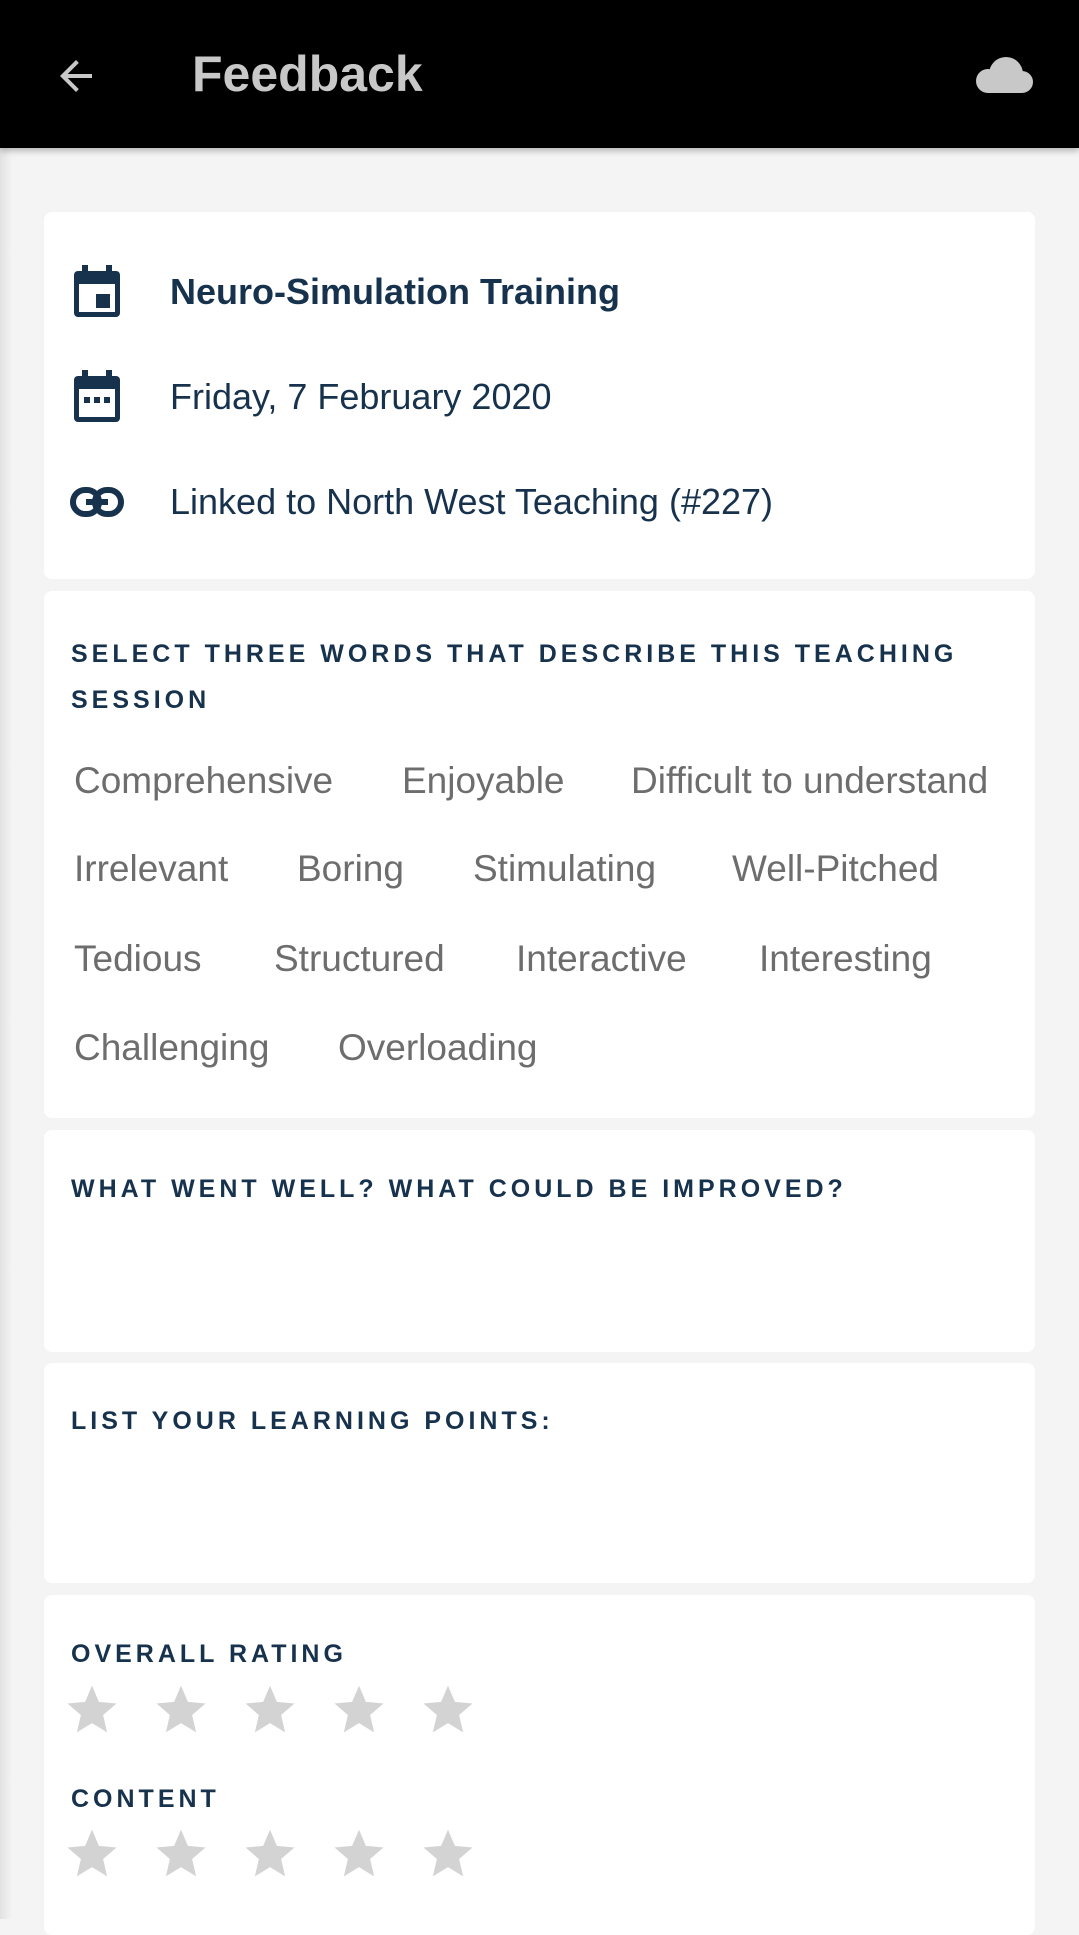  Describe the element at coordinates (138, 959) in the screenshot. I see `word-chip: Tedious` at that location.